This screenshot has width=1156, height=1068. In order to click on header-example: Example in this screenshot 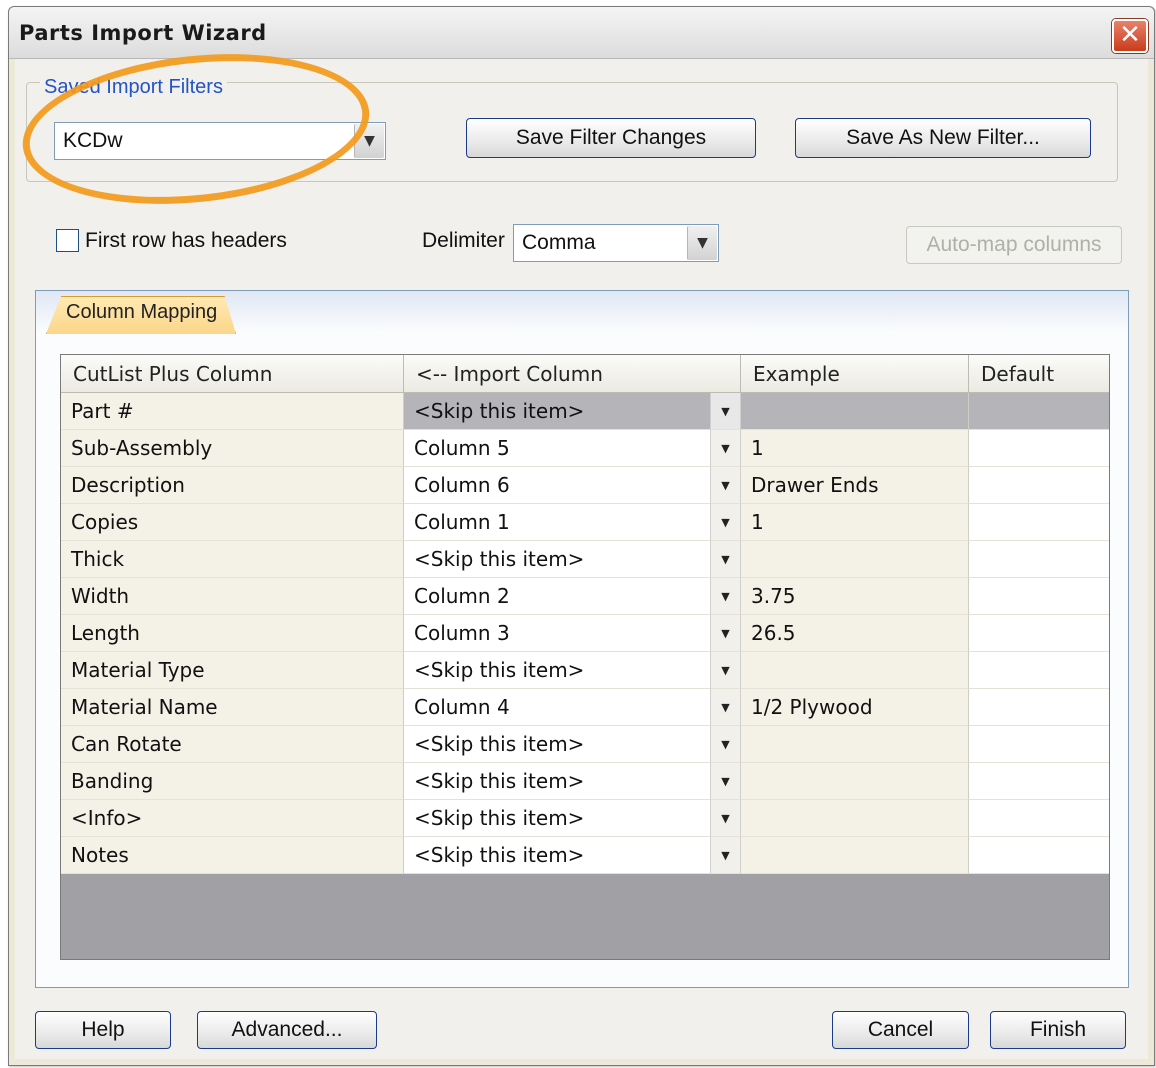, I will do `click(855, 374)`.